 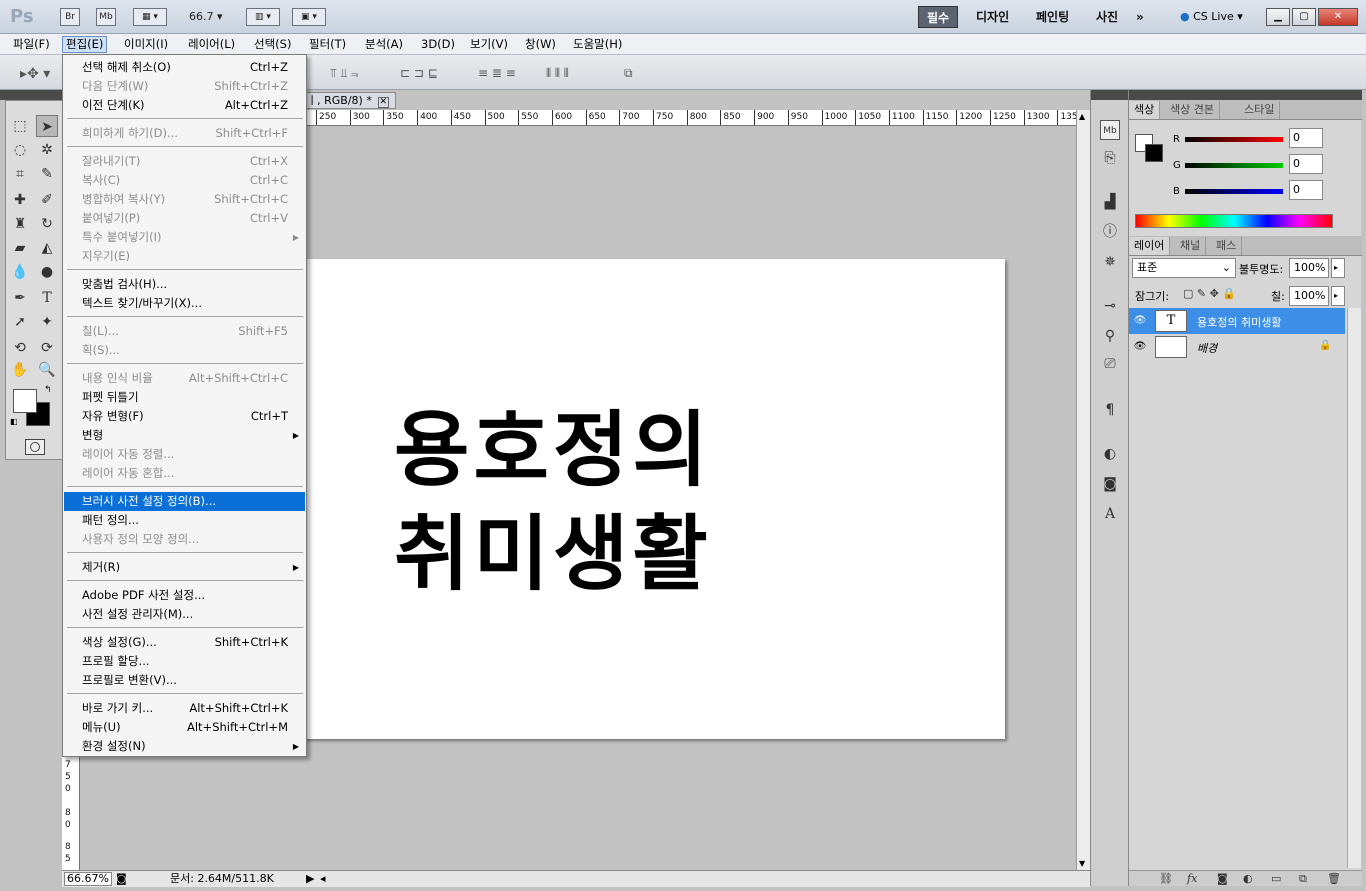 What do you see at coordinates (327, 44) in the screenshot?
I see `menu-filter: 필터(T)` at bounding box center [327, 44].